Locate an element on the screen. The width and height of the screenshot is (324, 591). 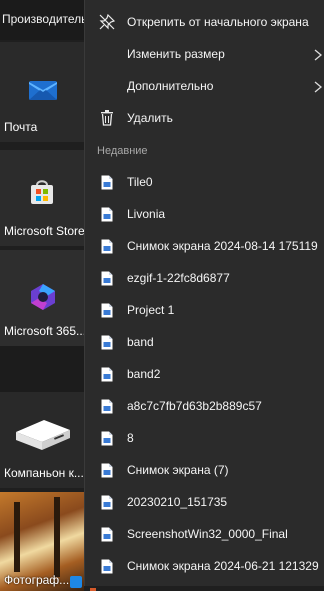
recent-item: 8 is located at coordinates (204, 438).